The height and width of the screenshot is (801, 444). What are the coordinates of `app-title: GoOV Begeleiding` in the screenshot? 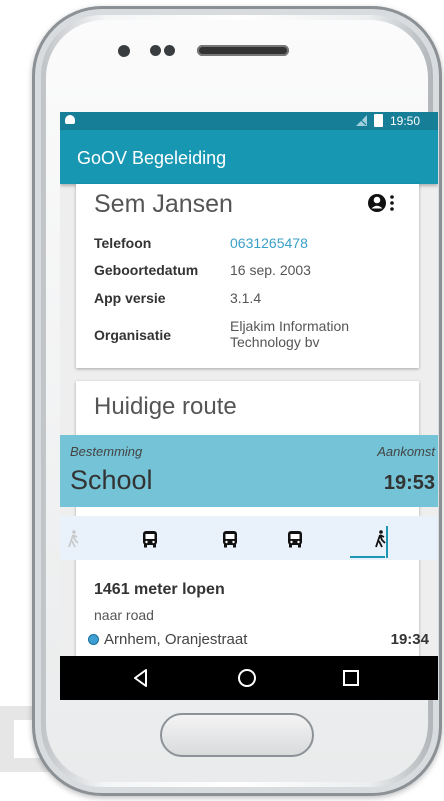 It's located at (152, 158).